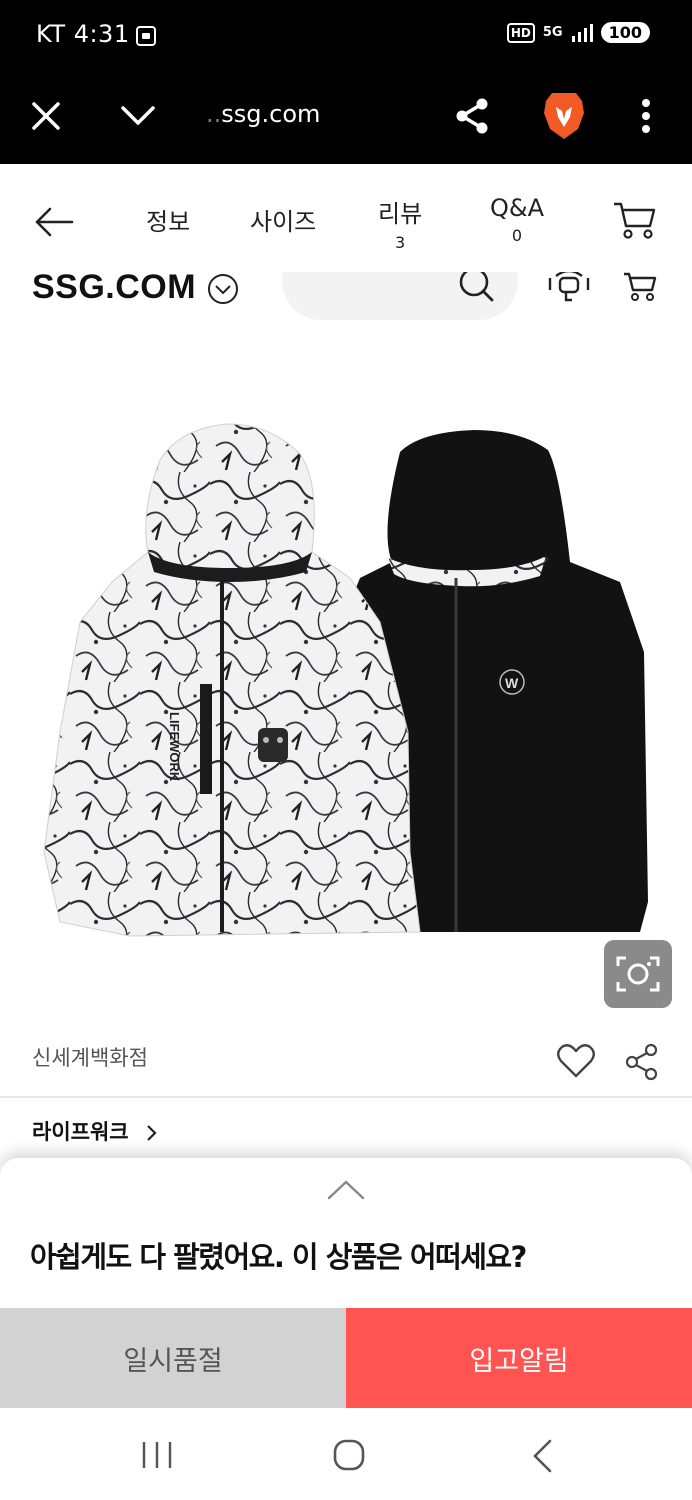 This screenshot has width=692, height=1500. What do you see at coordinates (582, 32) in the screenshot?
I see `signal-icon` at bounding box center [582, 32].